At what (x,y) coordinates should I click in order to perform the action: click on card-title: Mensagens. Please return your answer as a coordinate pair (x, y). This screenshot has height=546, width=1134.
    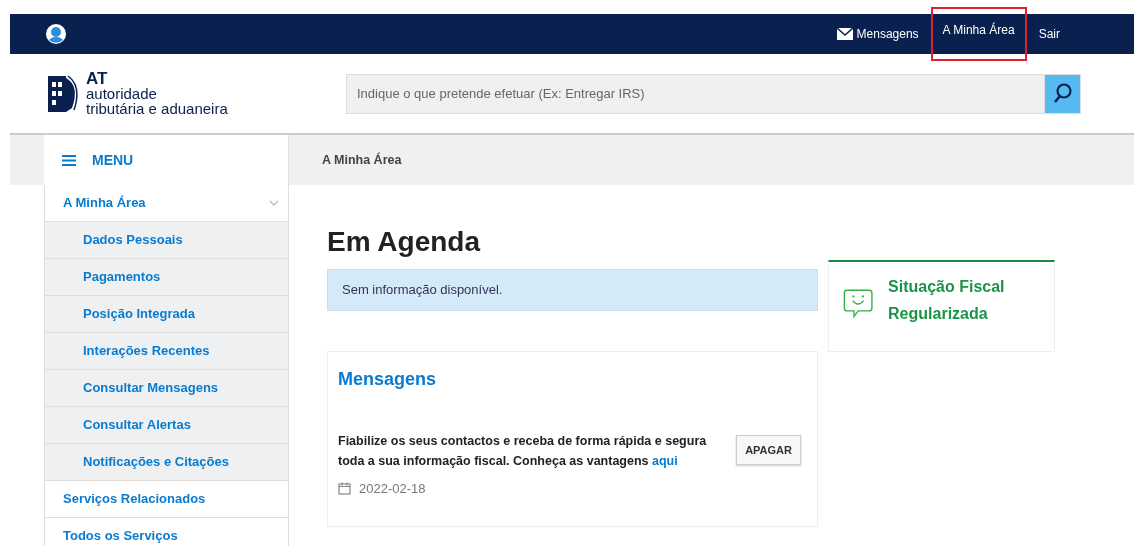
    Looking at the image, I should click on (388, 379).